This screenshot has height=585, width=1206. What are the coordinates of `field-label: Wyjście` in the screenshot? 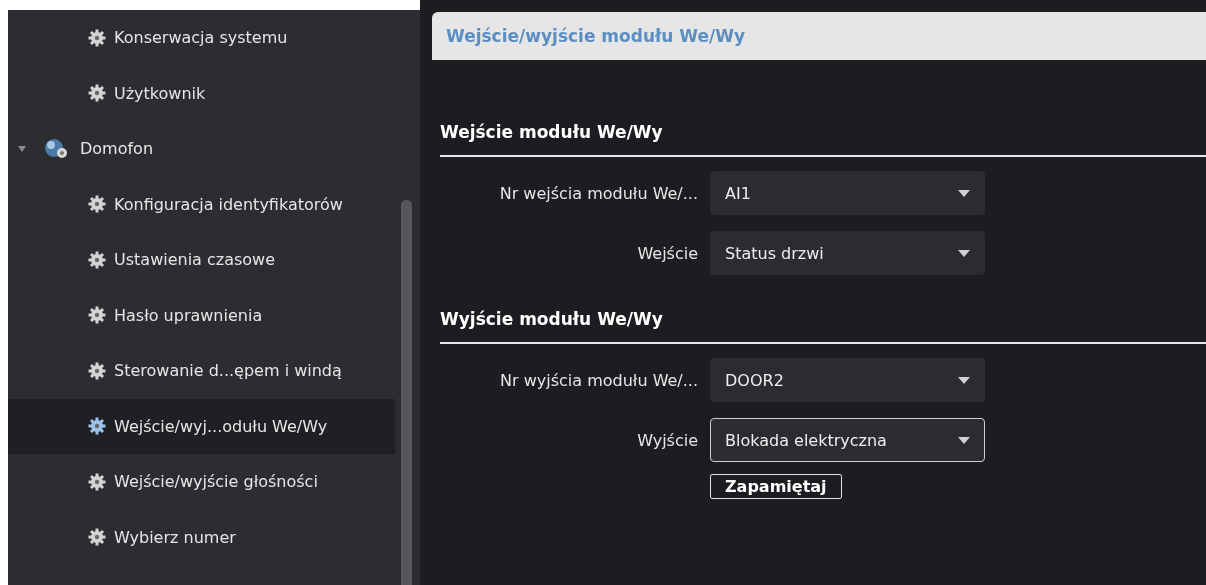 It's located at (667, 440).